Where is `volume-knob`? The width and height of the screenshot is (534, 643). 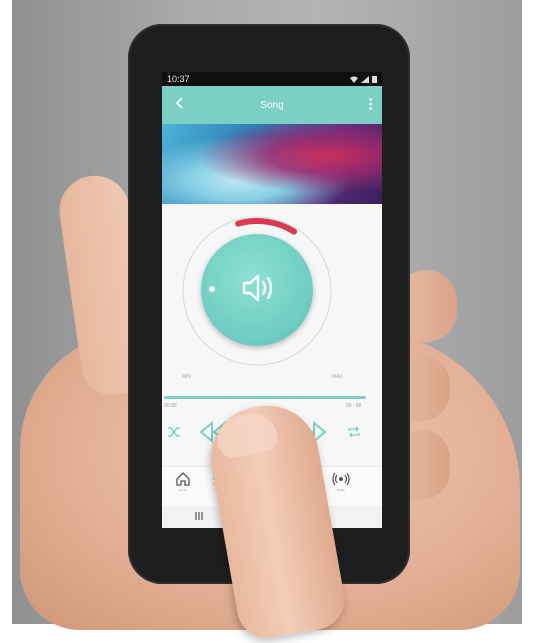 volume-knob is located at coordinates (257, 290).